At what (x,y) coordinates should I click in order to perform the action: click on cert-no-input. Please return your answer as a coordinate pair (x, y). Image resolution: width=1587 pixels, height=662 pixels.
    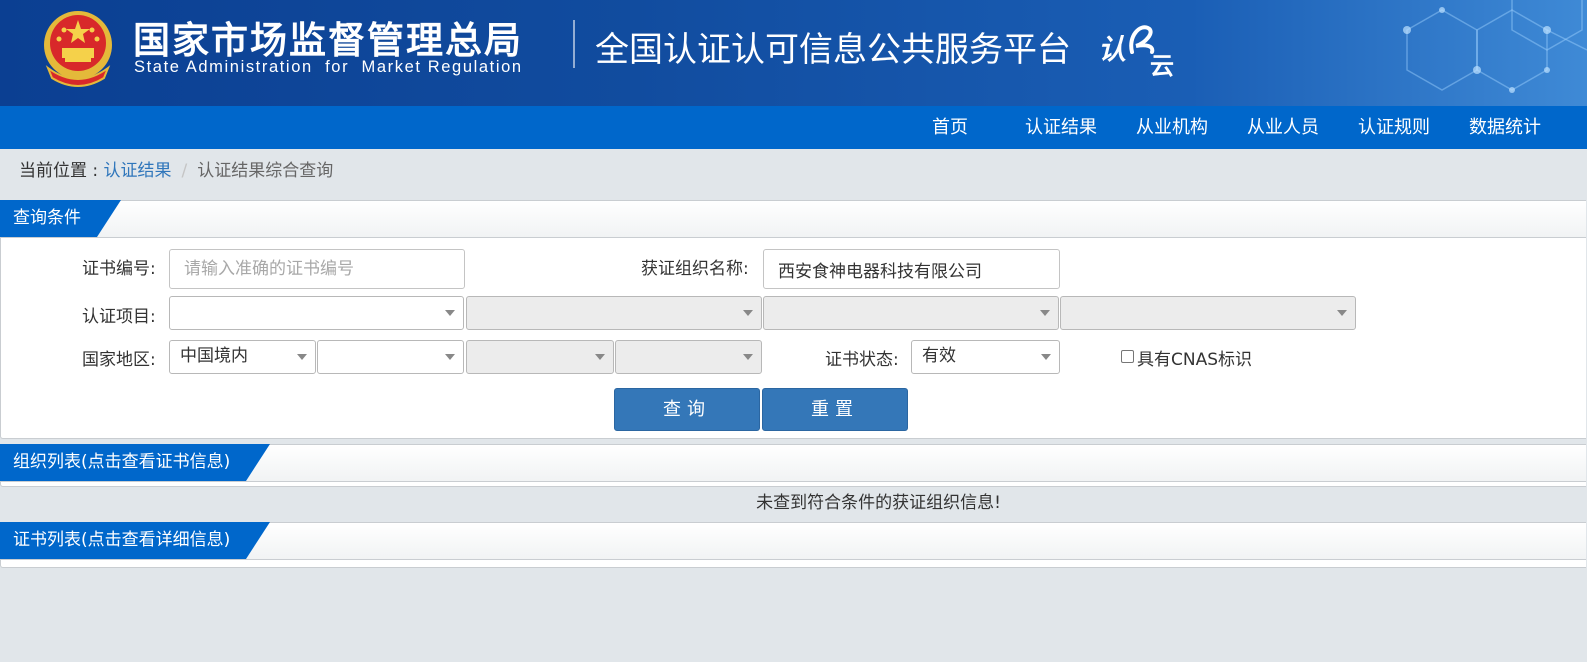
    Looking at the image, I should click on (317, 269).